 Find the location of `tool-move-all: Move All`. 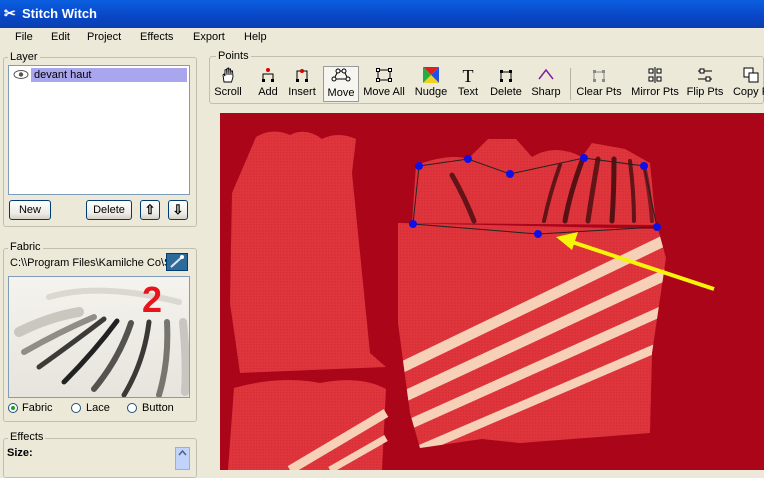

tool-move-all: Move All is located at coordinates (384, 84).